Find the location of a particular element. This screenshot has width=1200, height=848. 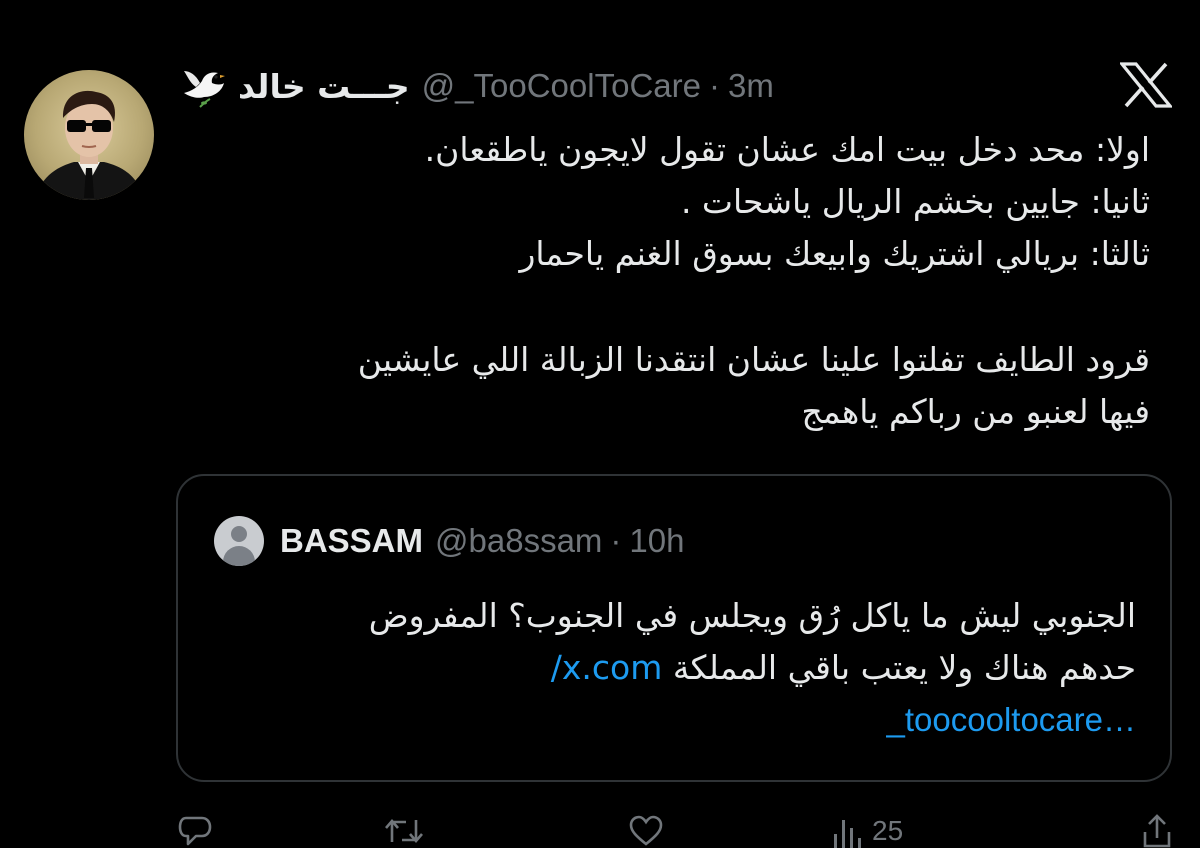

quoted-tweet-header: BASSAM @ba8ssam · 10h is located at coordinates (449, 541).